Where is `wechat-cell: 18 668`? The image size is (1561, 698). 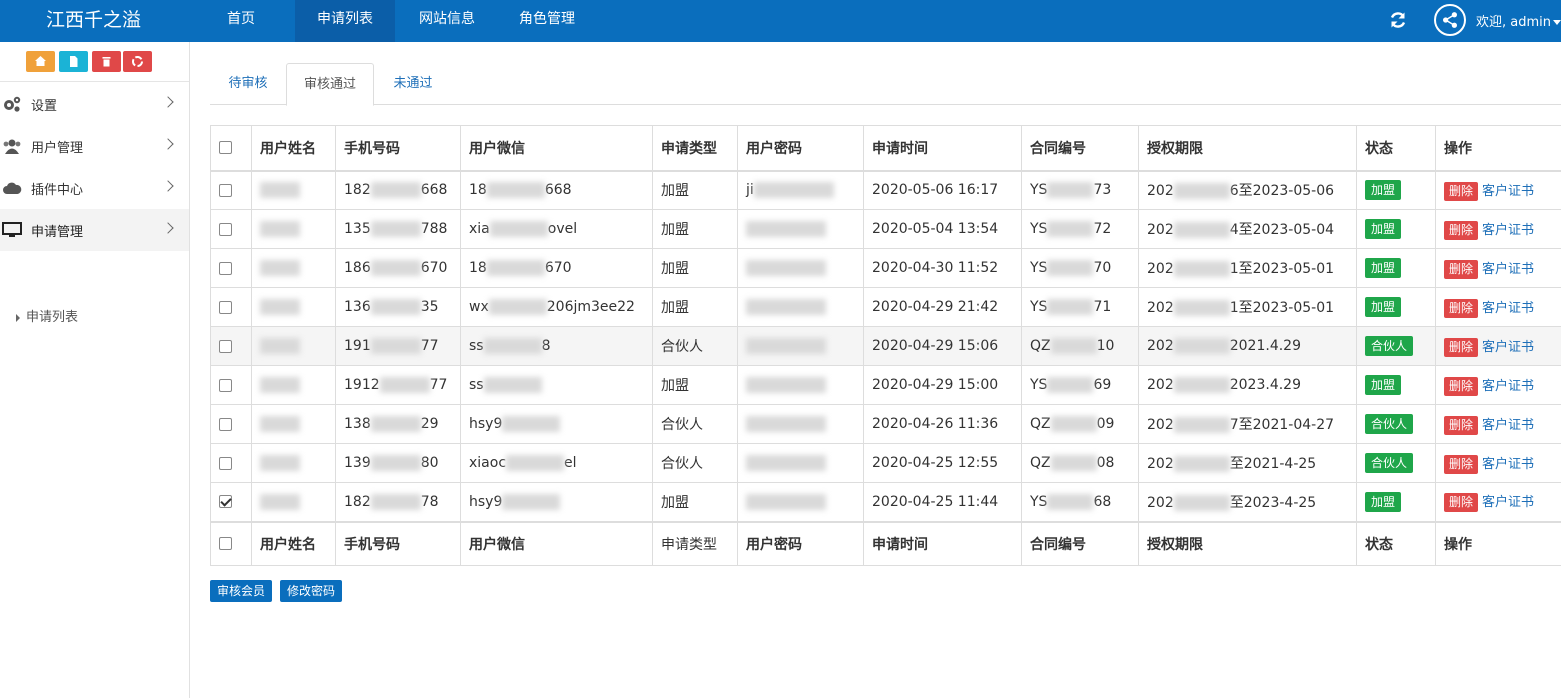
wechat-cell: 18 668 is located at coordinates (556, 190).